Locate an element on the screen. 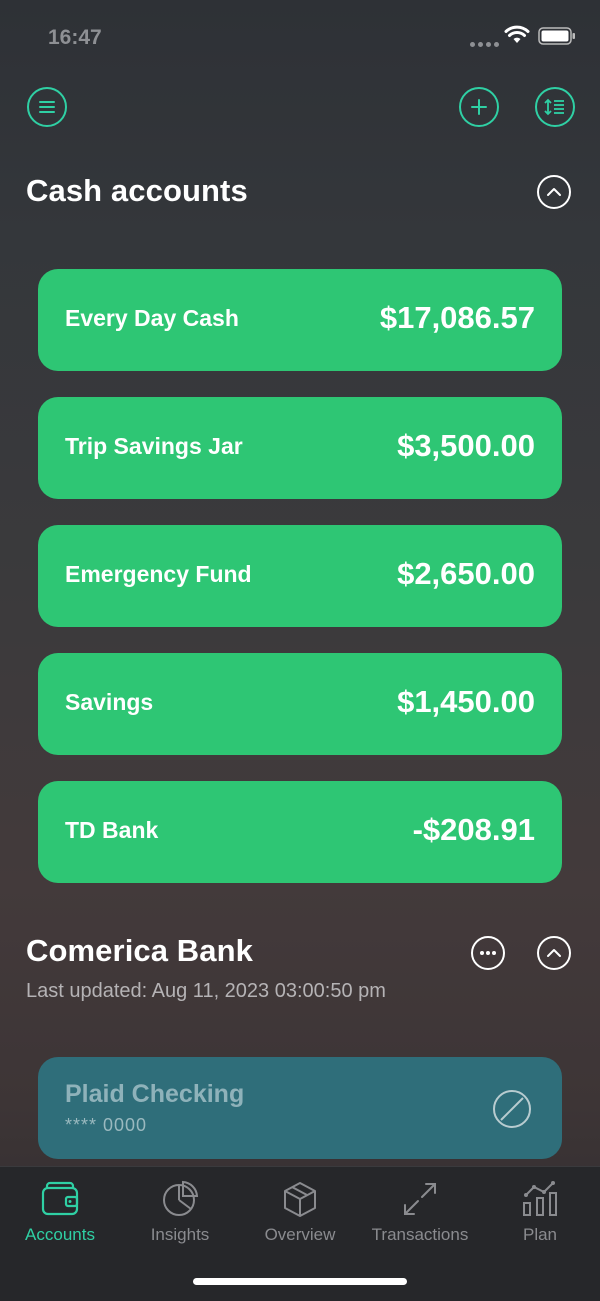 The height and width of the screenshot is (1301, 600). account-card-plaid-checking: Plaid Checking **** 0000 is located at coordinates (300, 1108).